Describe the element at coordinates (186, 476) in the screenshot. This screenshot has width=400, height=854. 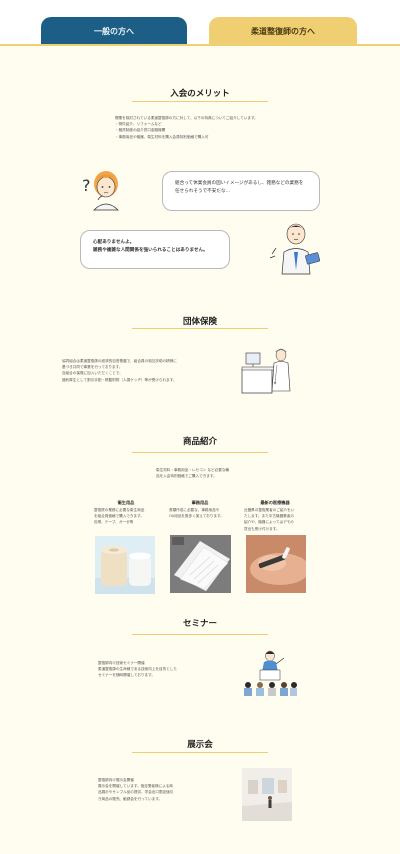
I see `products-intro-line: 品を入会特別価格でご購入できます。` at that location.